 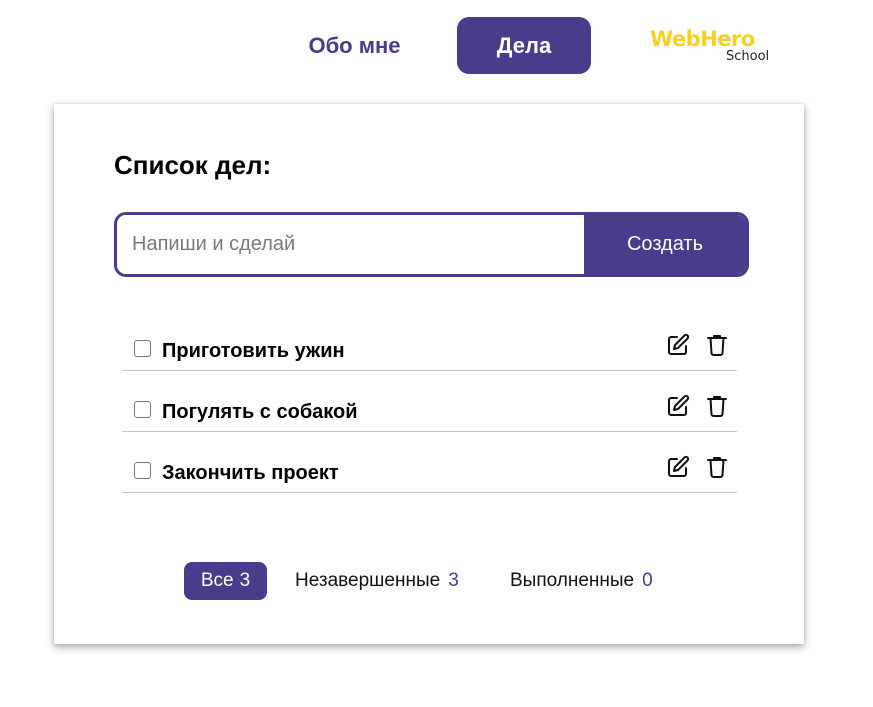 I want to click on filter-active-button: Незавершенные 3, so click(x=377, y=581).